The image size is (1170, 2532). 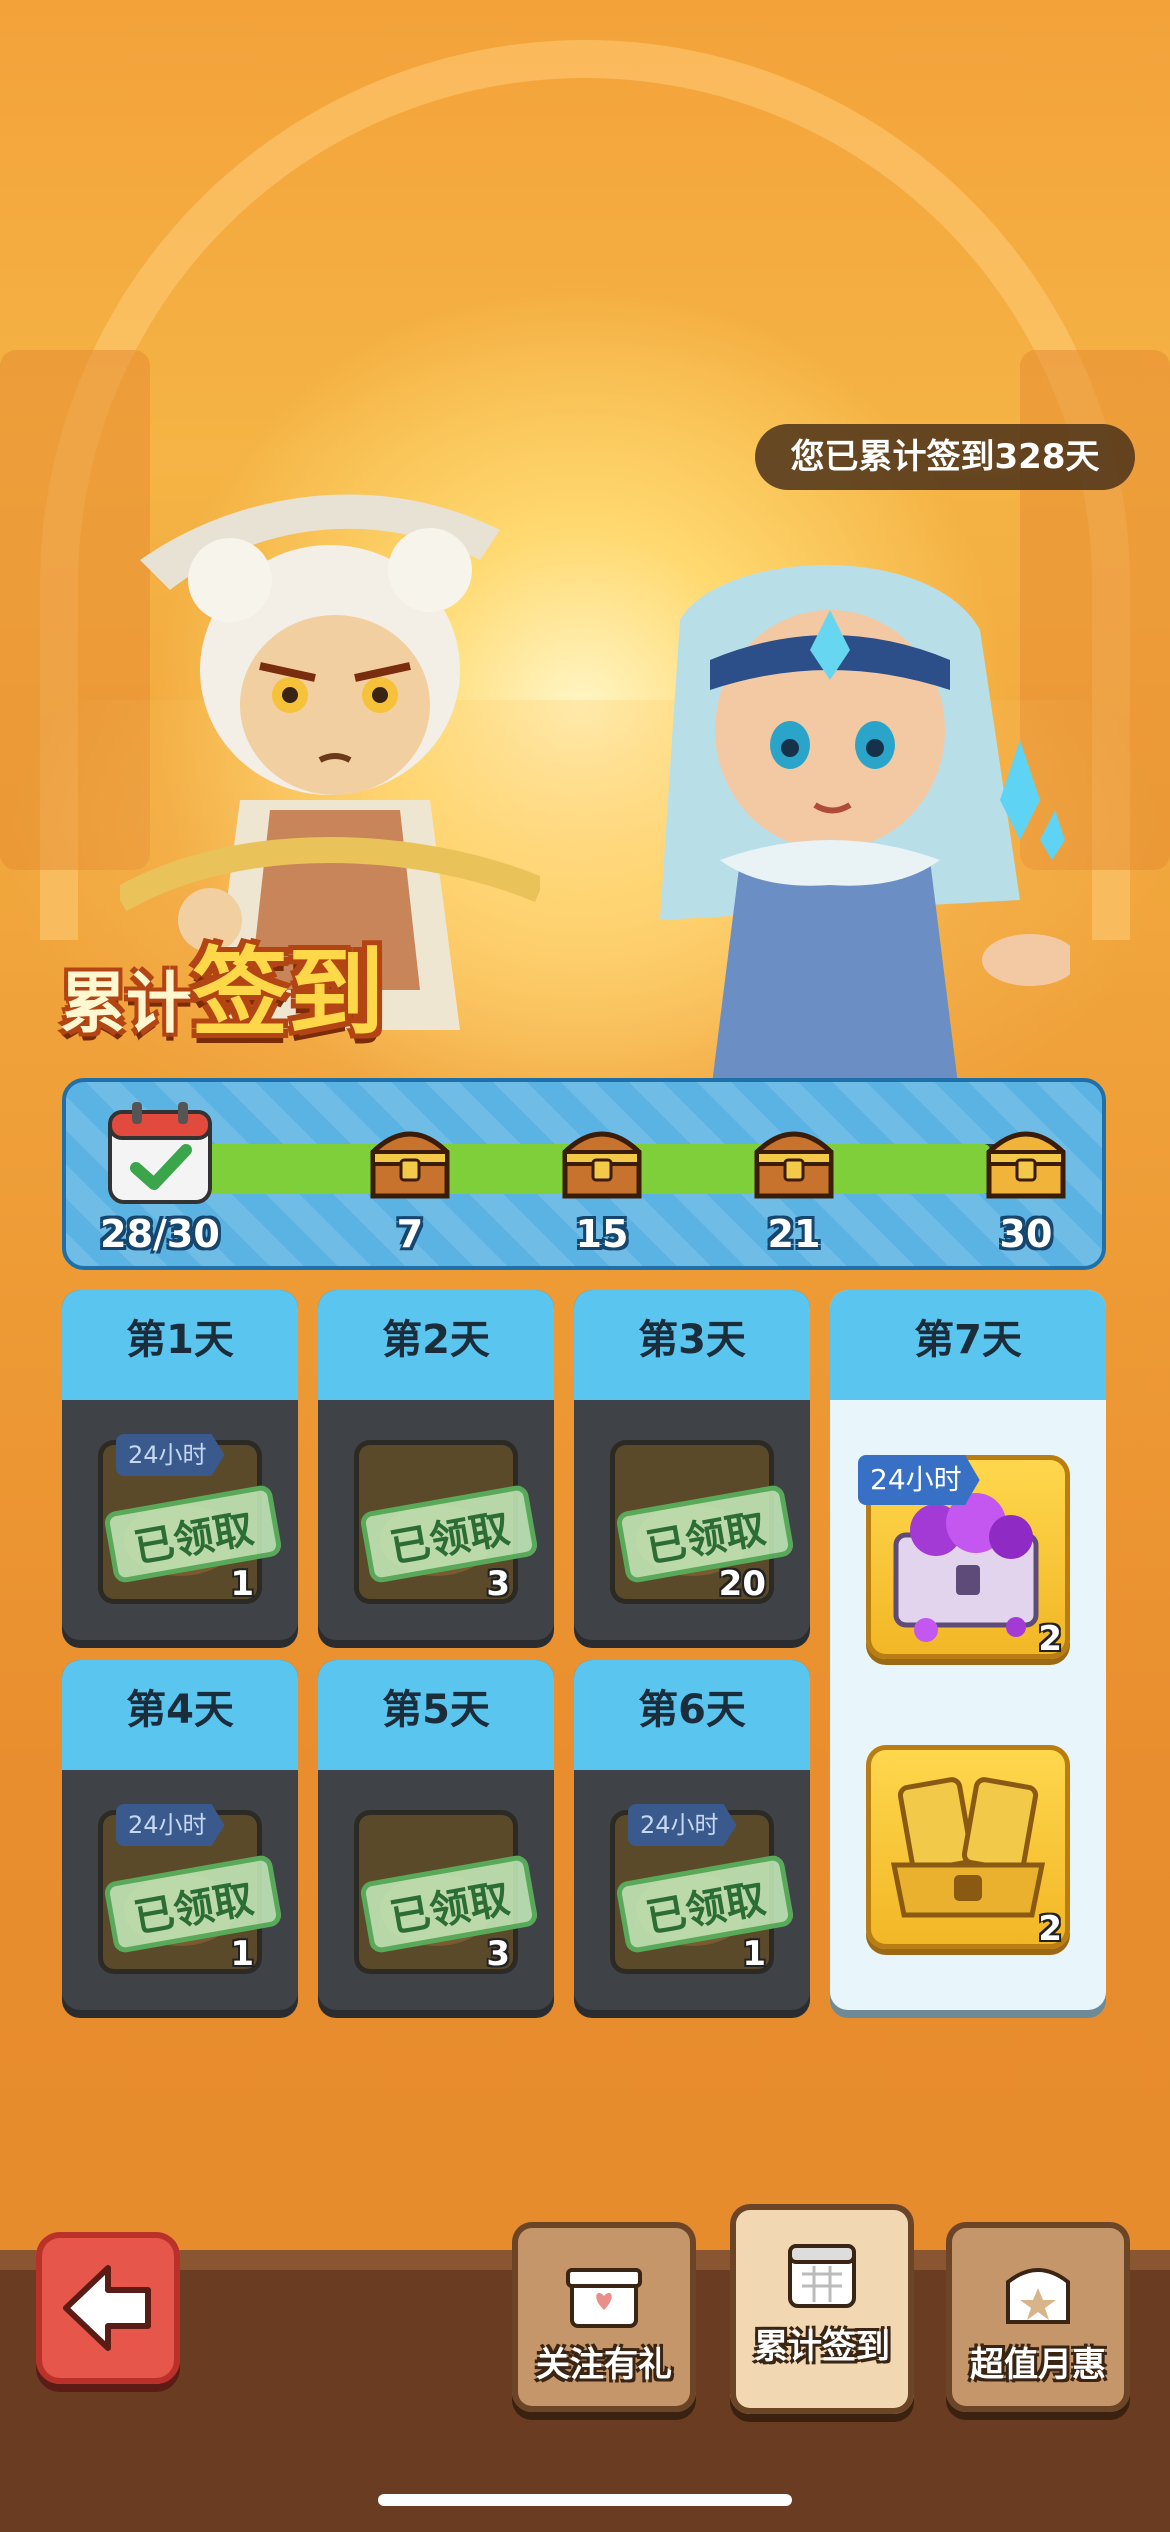 What do you see at coordinates (692, 1720) in the screenshot?
I see `day-label: 第6天` at bounding box center [692, 1720].